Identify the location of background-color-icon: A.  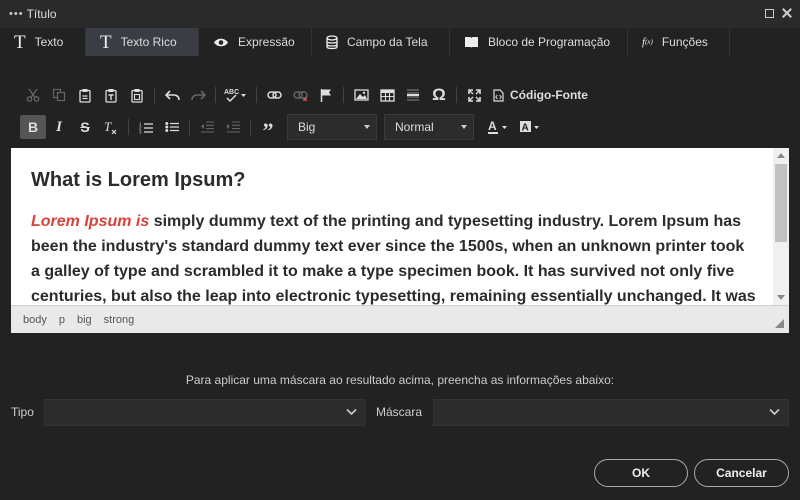
(530, 127).